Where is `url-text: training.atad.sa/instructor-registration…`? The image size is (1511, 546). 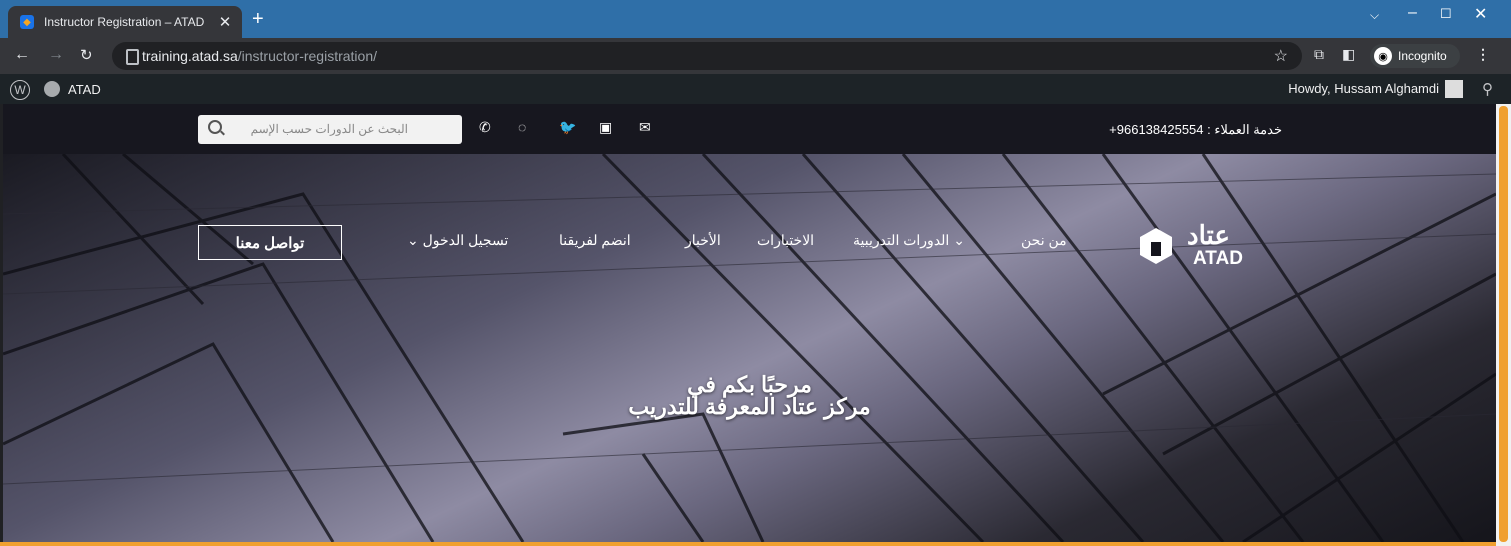 url-text: training.atad.sa/instructor-registration… is located at coordinates (259, 56).